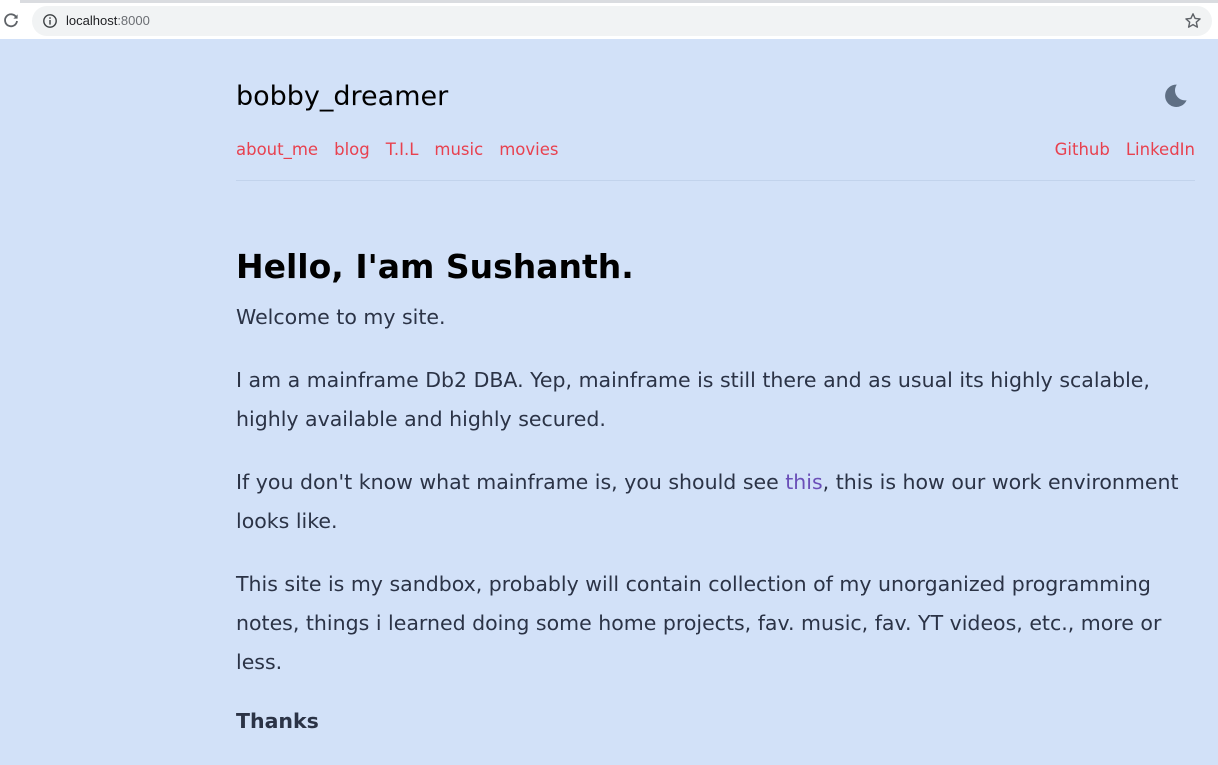 Image resolution: width=1218 pixels, height=765 pixels. Describe the element at coordinates (1160, 150) in the screenshot. I see `linkedin-link: LinkedIn` at that location.